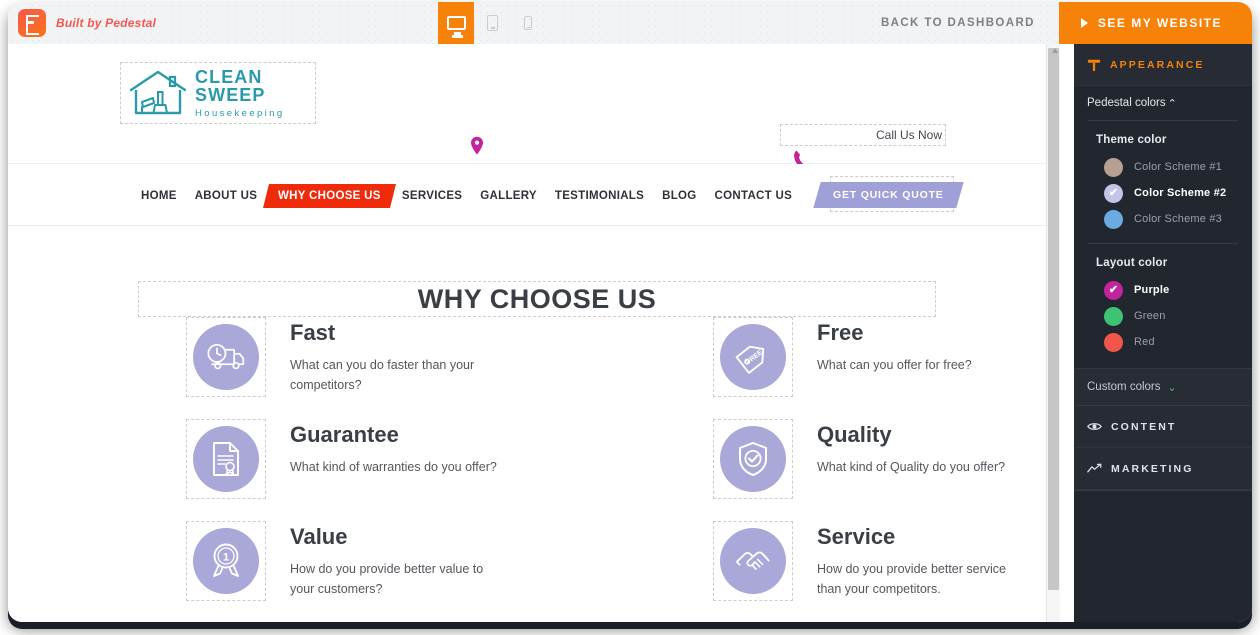  Describe the element at coordinates (32, 23) in the screenshot. I see `pedestal-logo-icon` at that location.